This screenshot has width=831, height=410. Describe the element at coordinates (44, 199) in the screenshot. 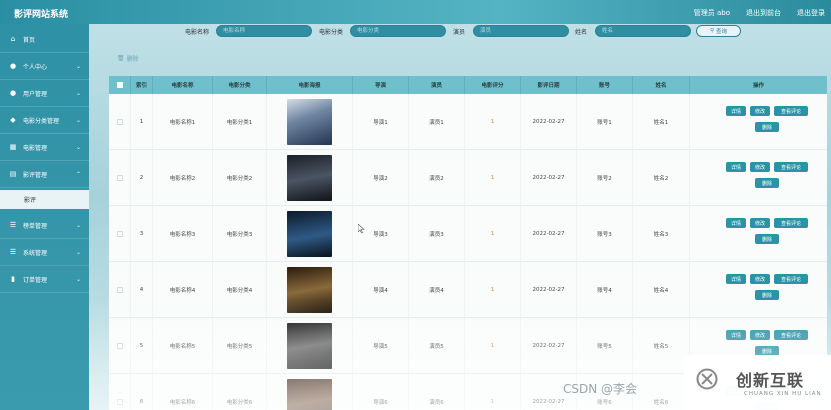

I see `sidebar-subitem-review: 影评` at that location.